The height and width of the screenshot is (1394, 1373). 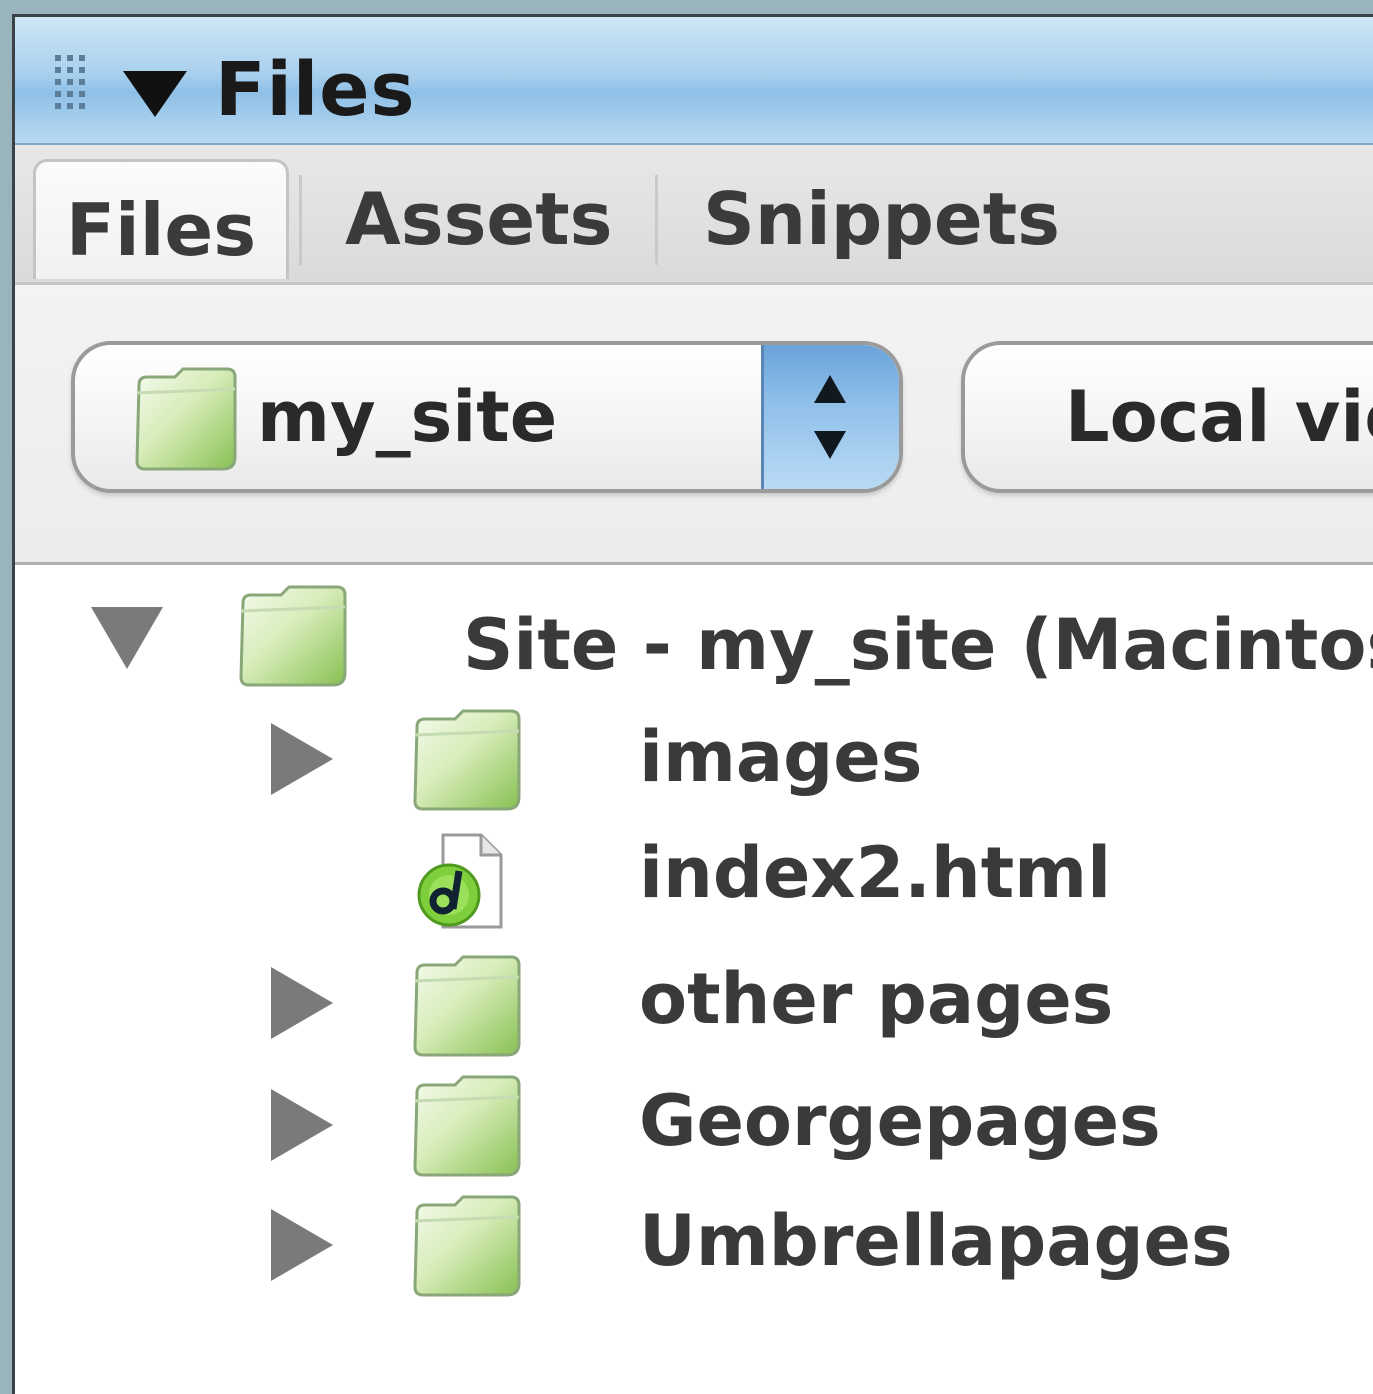 I want to click on tree-item-georgepages: Georgepages, so click(x=694, y=1139).